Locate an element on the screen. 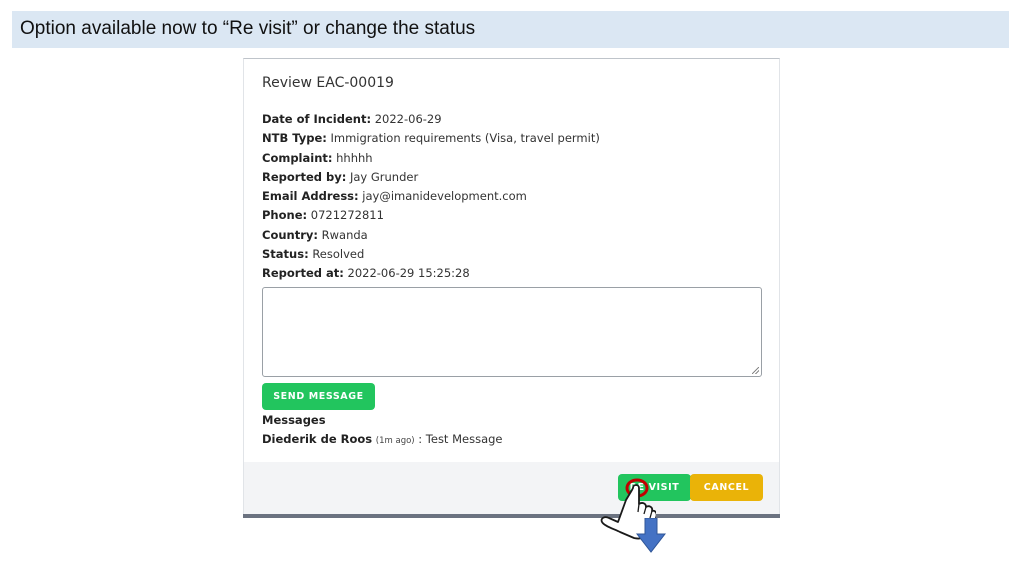 The image size is (1024, 576). detail-value: Jay Grunder is located at coordinates (384, 176).